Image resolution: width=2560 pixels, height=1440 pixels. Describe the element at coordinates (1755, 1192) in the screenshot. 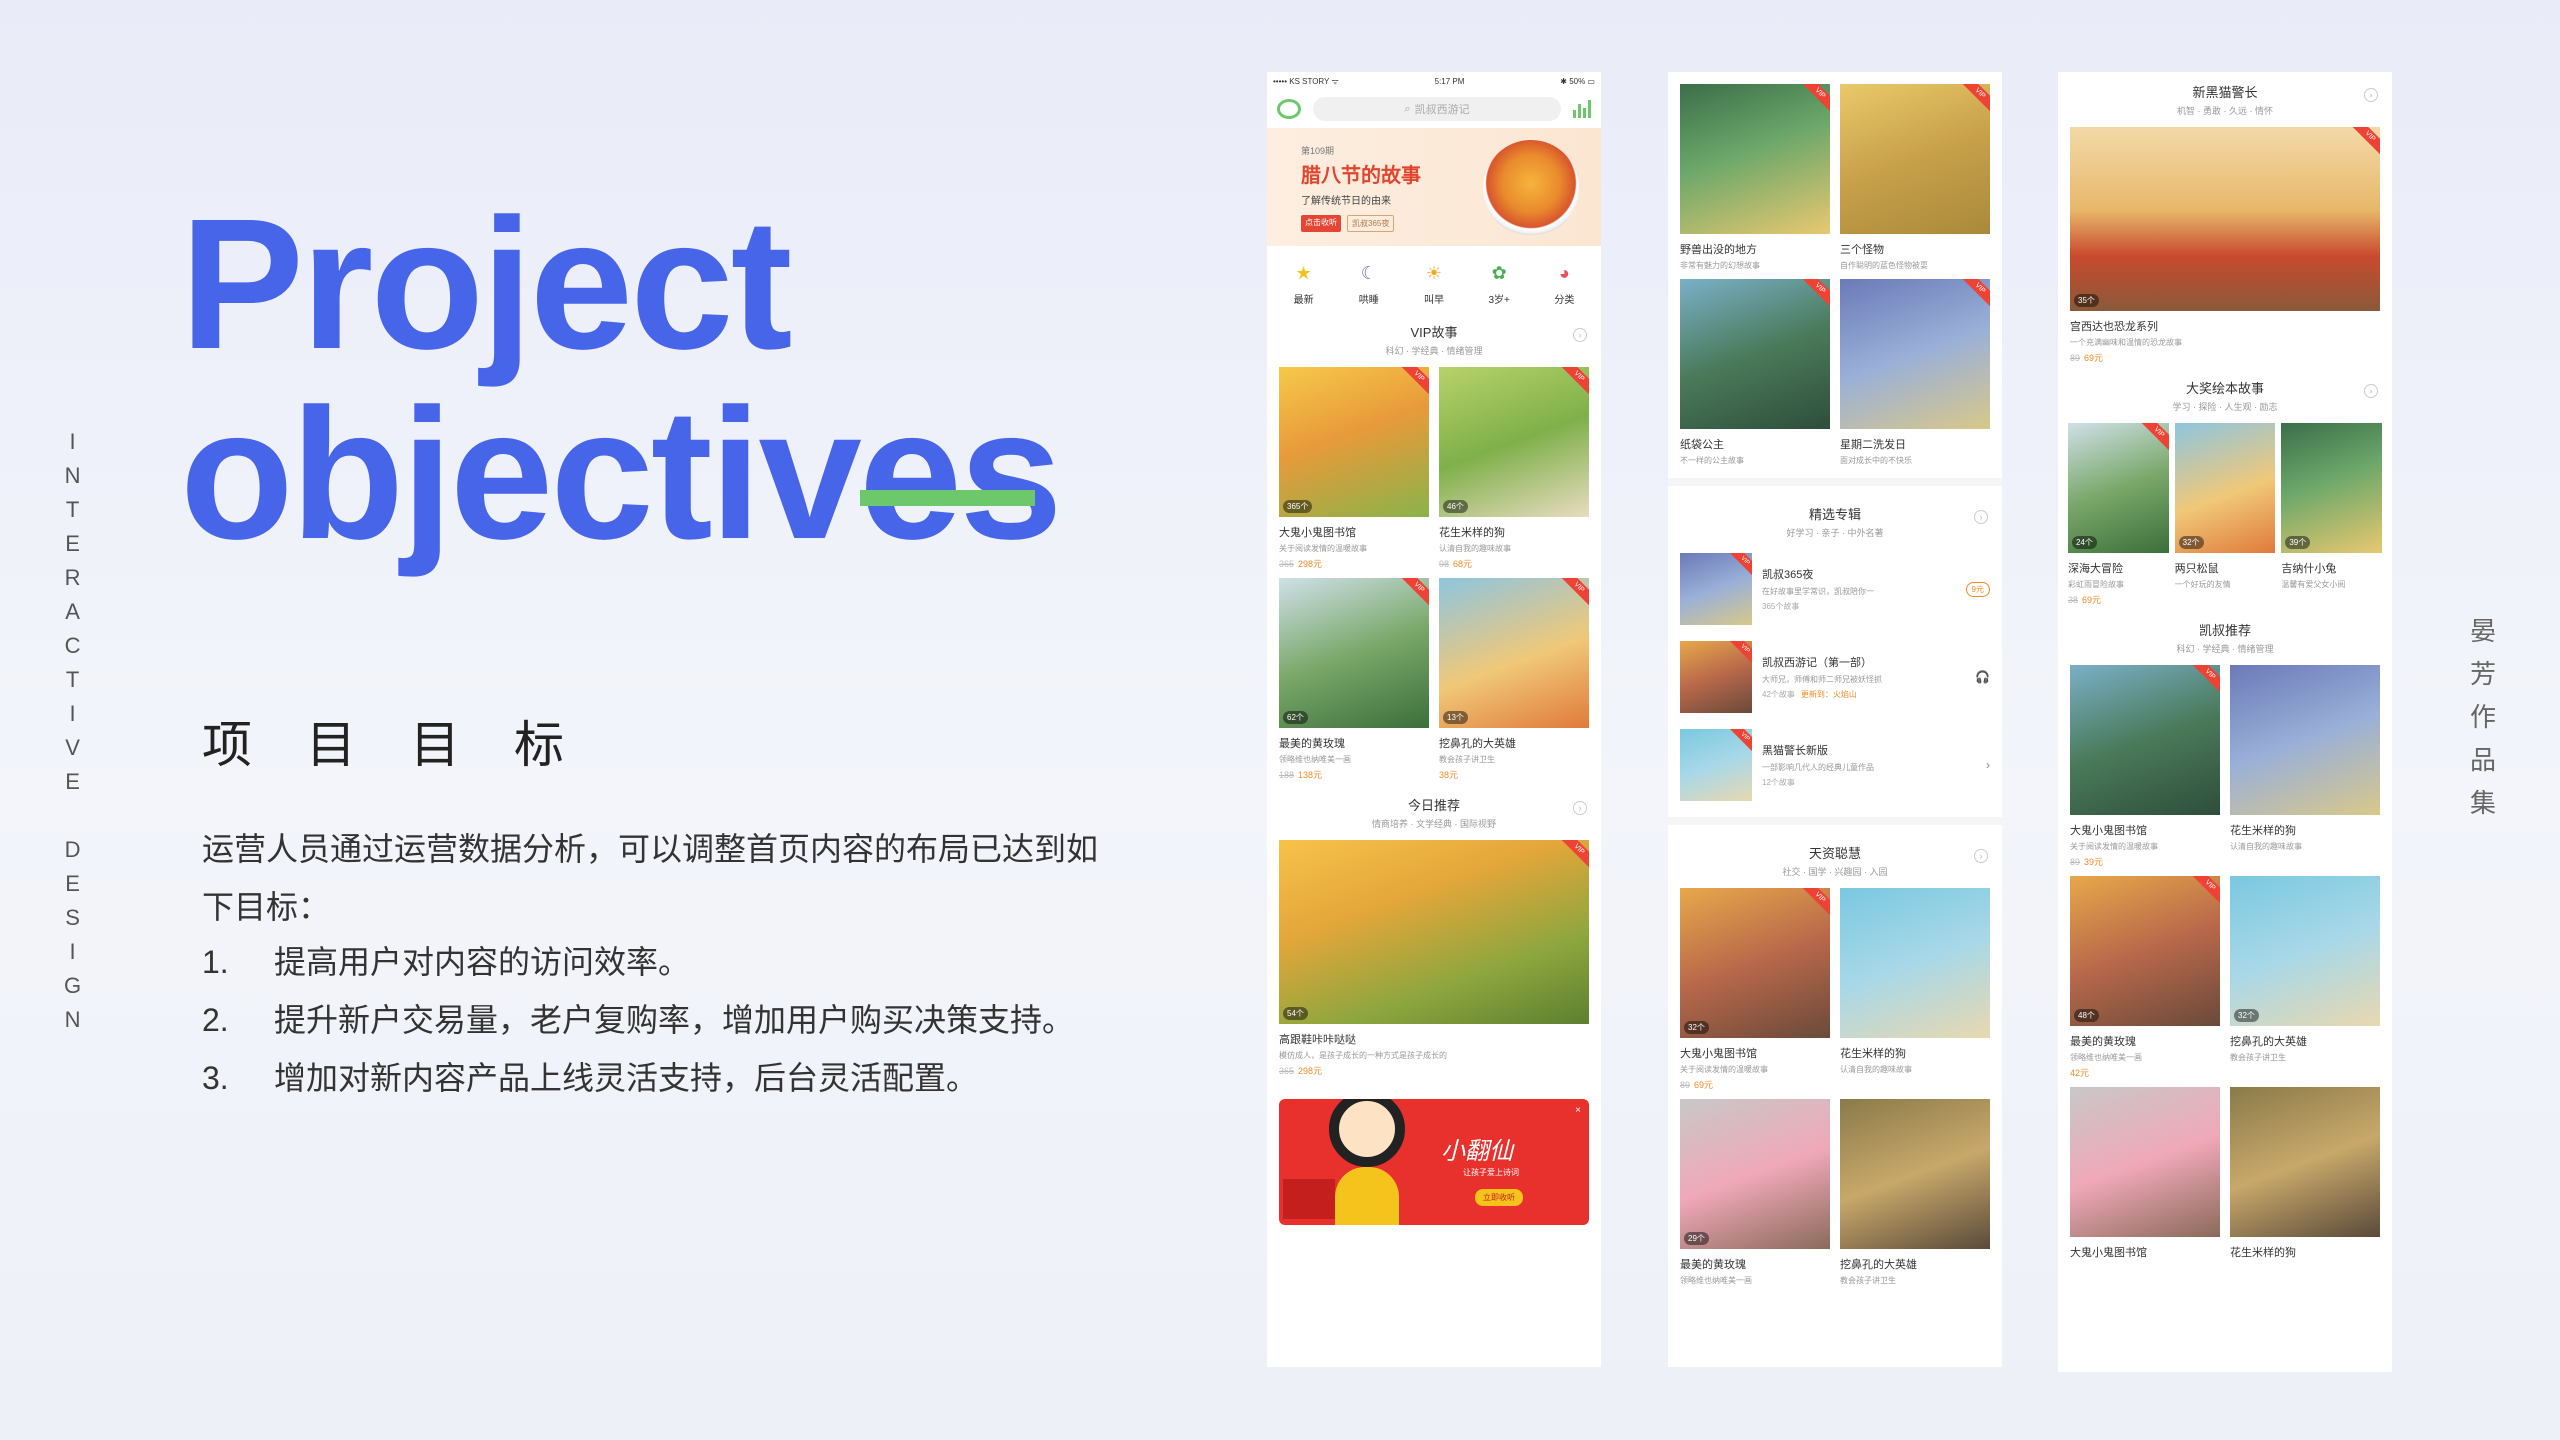

I see `book-card: 29个 最美的黄玫瑰 领略维也纳唯美一画` at that location.